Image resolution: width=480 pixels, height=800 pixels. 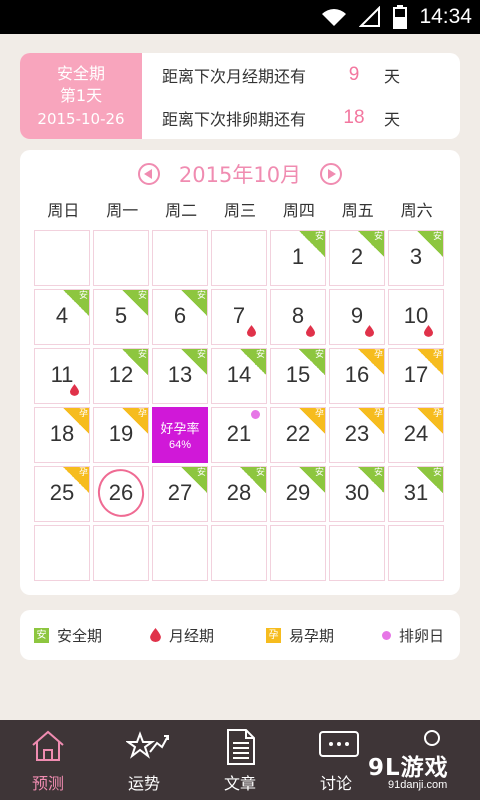 I want to click on weekday-label: 周一, so click(x=122, y=210).